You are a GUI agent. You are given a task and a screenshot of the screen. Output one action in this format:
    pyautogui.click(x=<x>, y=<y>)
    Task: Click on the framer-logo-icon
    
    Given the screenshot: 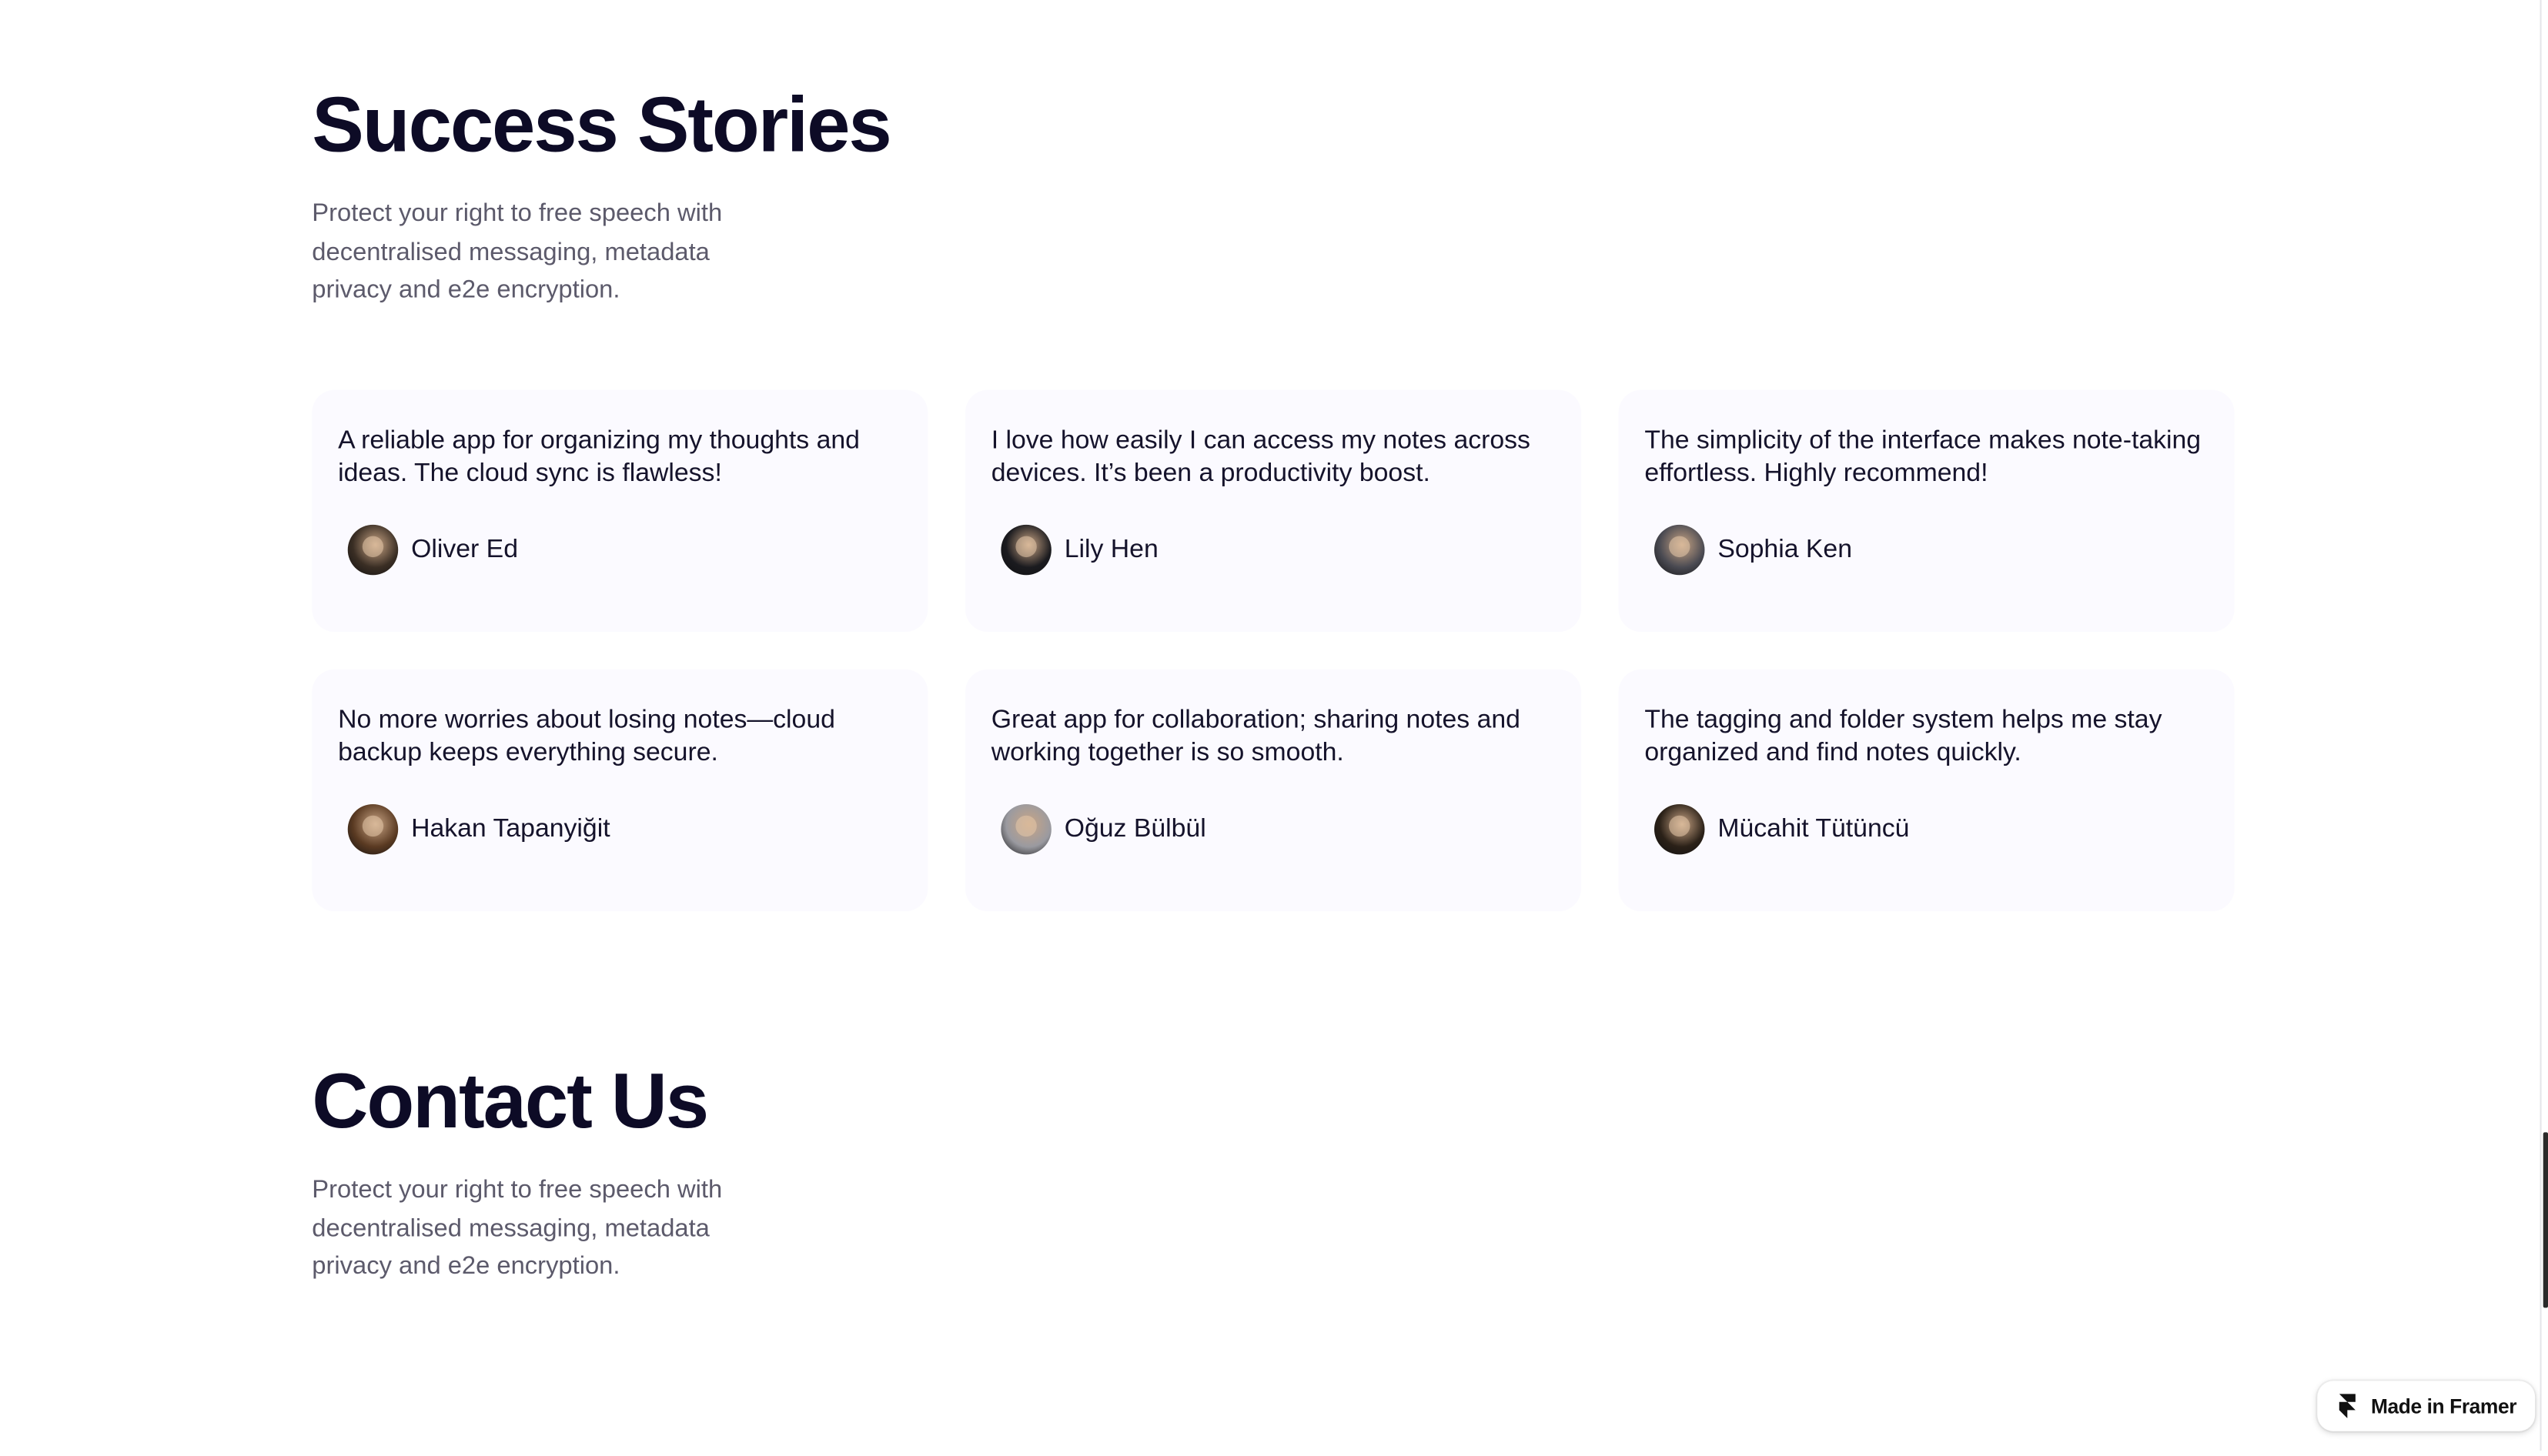 What is the action you would take?
    pyautogui.click(x=2347, y=1406)
    